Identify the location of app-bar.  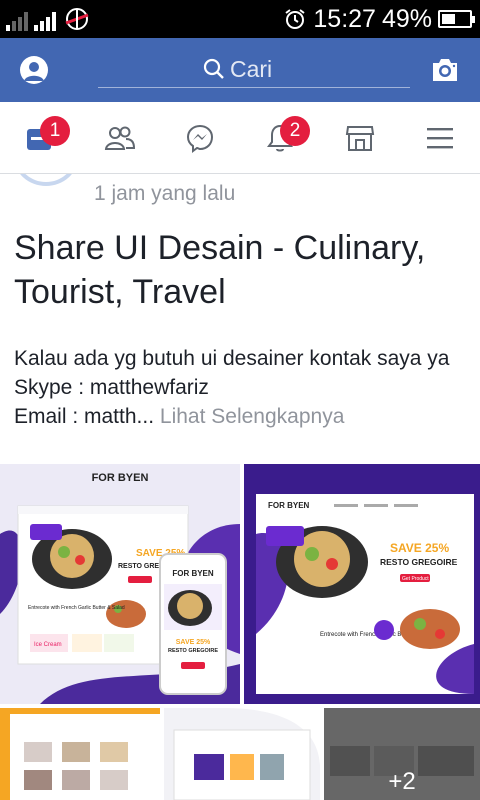
(240, 70).